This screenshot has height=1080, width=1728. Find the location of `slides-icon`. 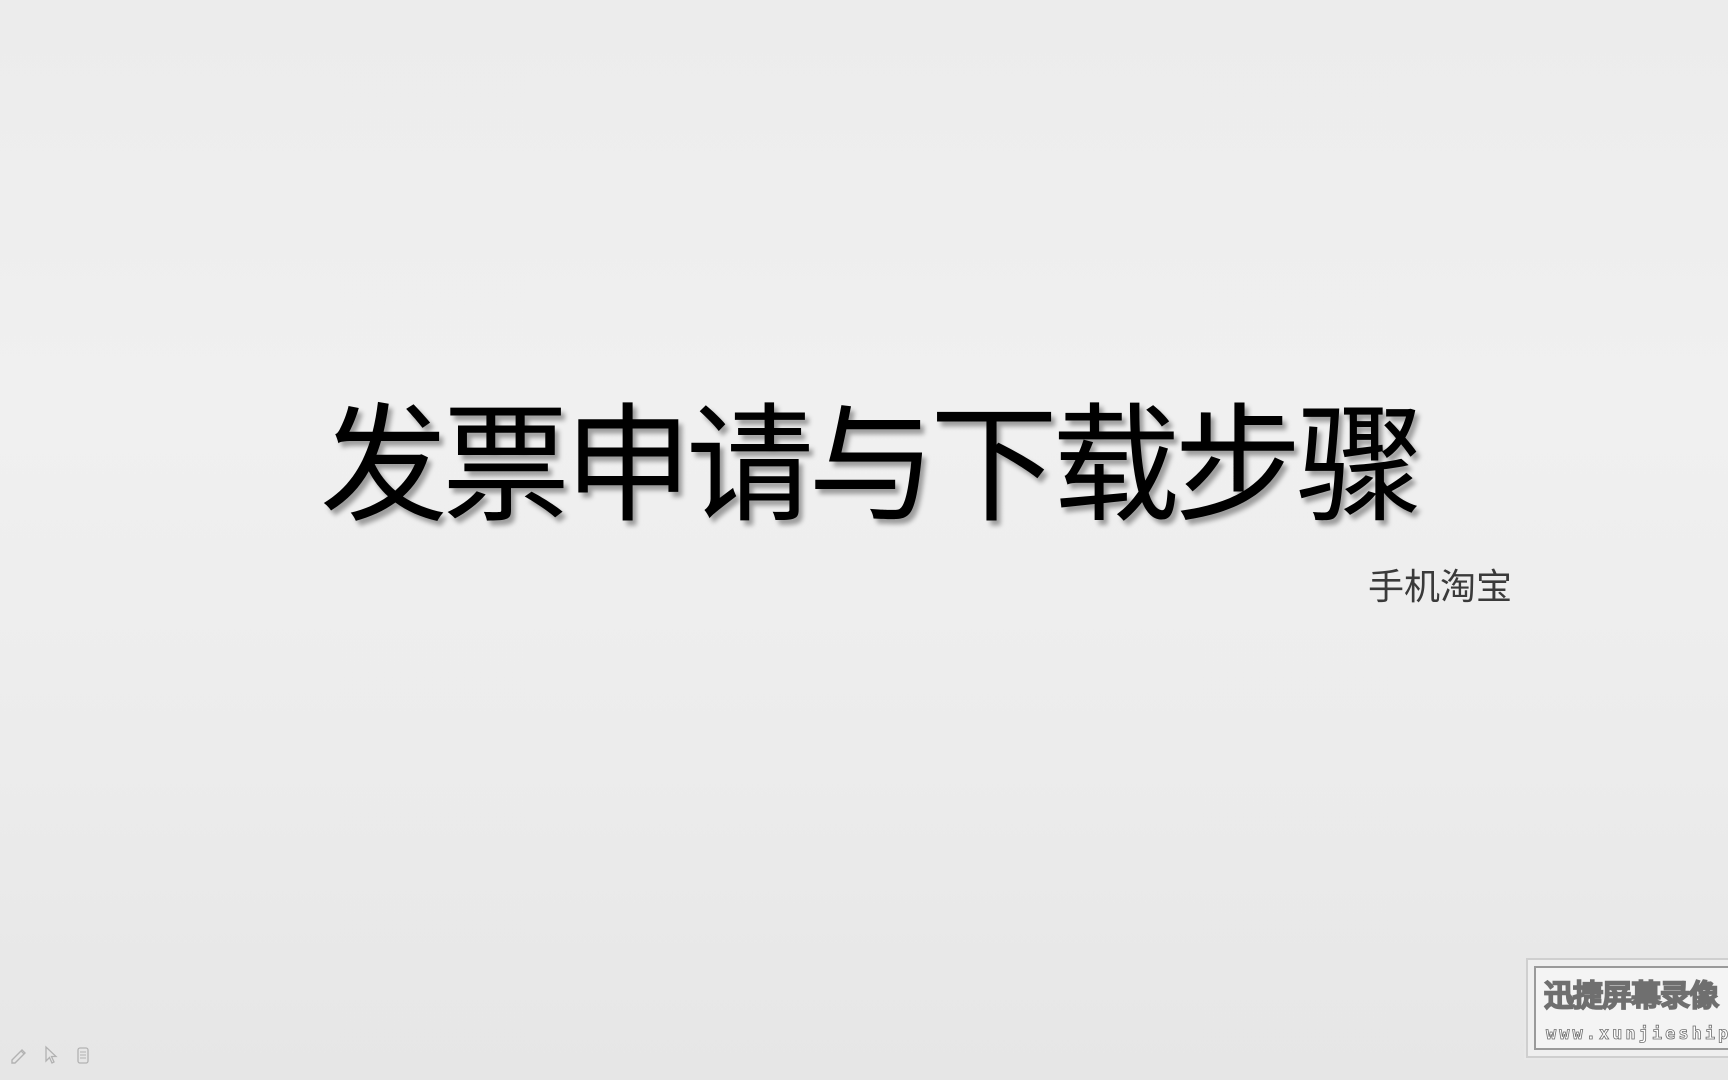

slides-icon is located at coordinates (83, 1055).